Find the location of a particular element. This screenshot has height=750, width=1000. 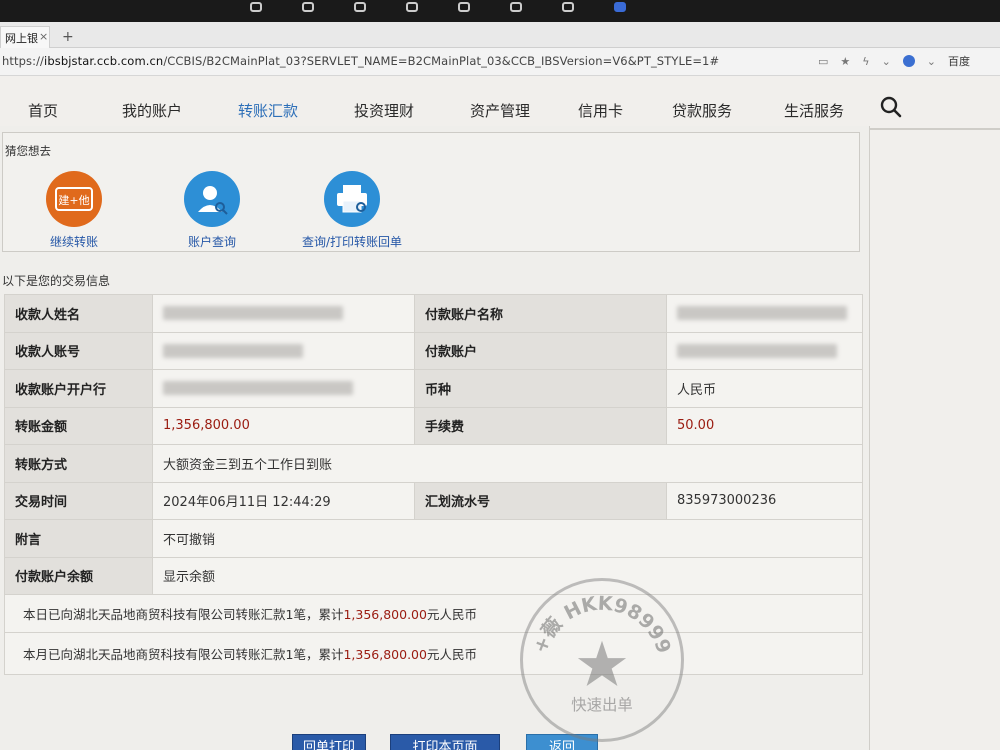

amount-label: 转账金额 is located at coordinates (78, 425).